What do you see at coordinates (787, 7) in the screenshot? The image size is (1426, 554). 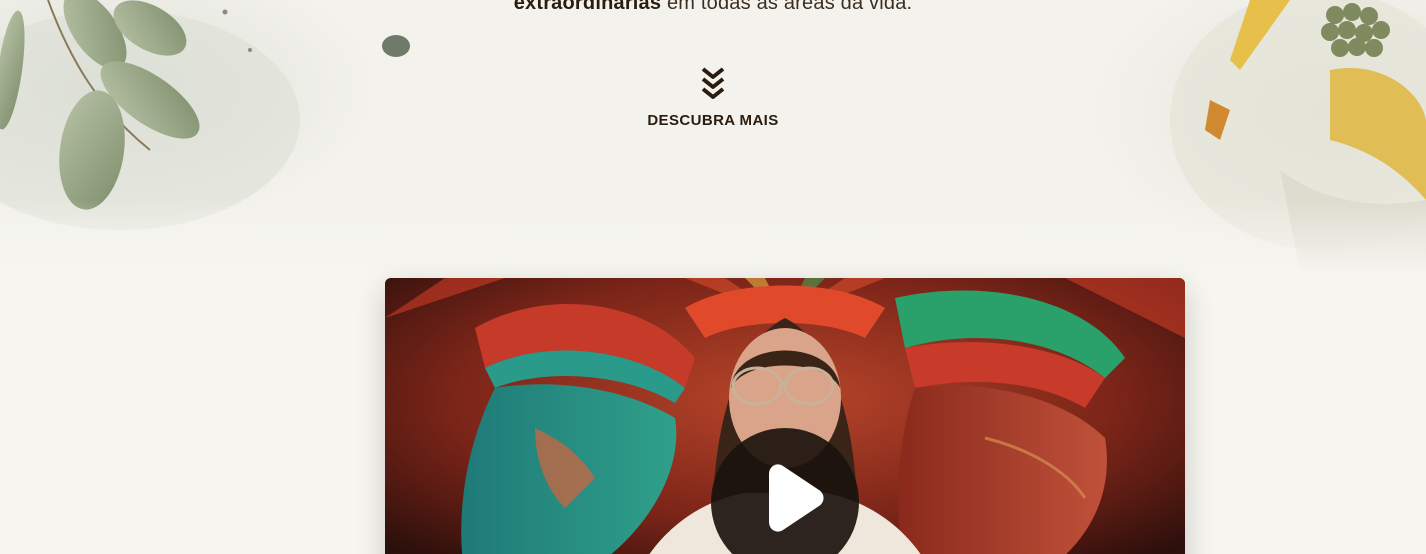 I see `tagline-rest: em todas as áreas da vida.` at bounding box center [787, 7].